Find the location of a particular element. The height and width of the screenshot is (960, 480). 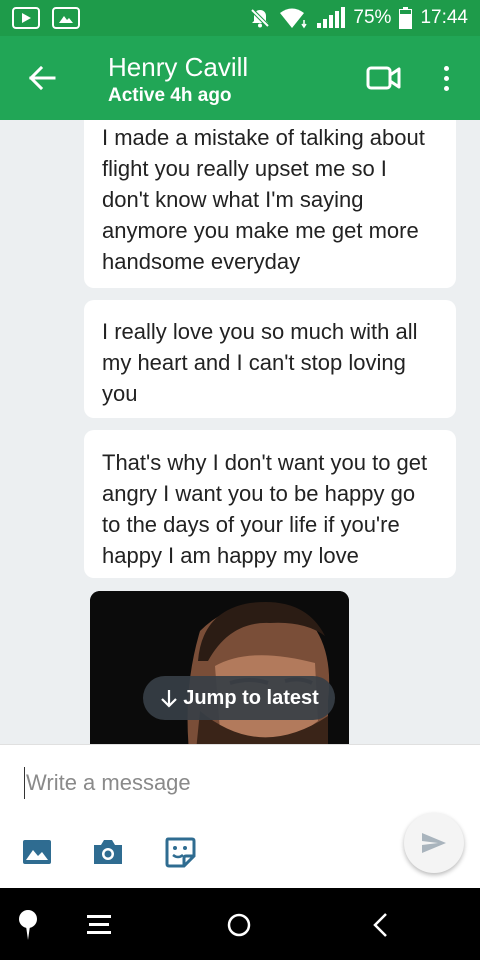

battery-icon is located at coordinates (406, 18).